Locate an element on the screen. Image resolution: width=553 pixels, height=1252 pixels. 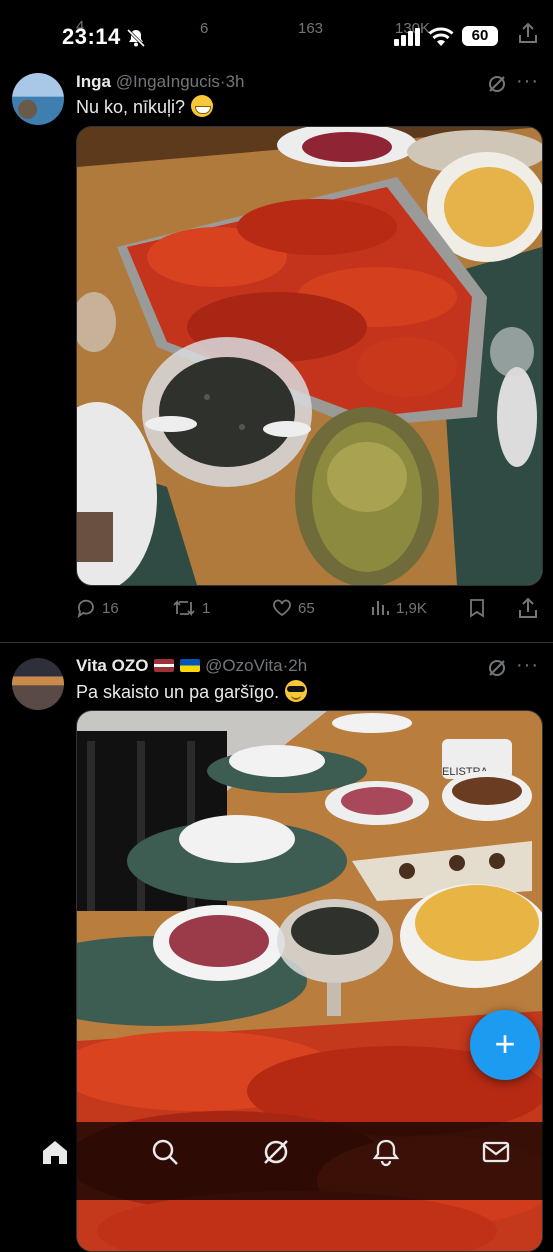
prev-like-count: 163 is located at coordinates (310, 28).